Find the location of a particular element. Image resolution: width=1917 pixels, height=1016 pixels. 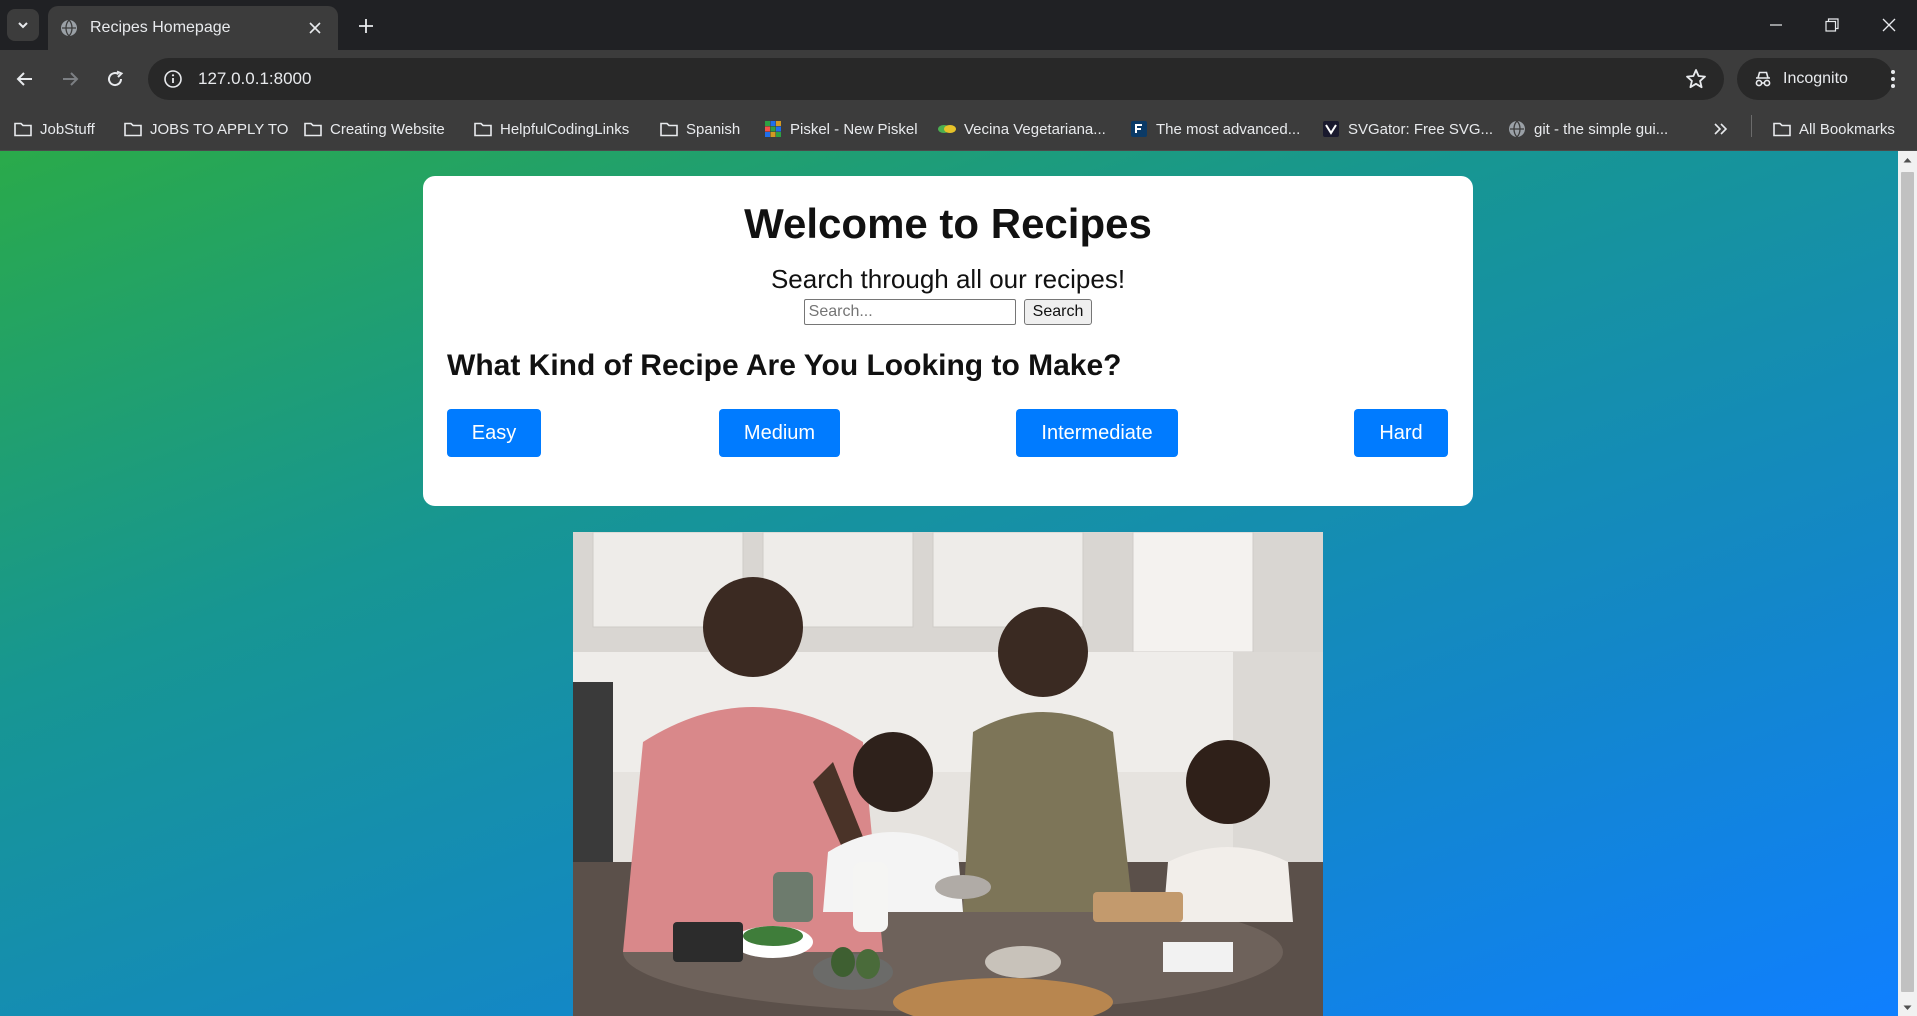

page-title: Welcome to Recipes is located at coordinates (948, 223).